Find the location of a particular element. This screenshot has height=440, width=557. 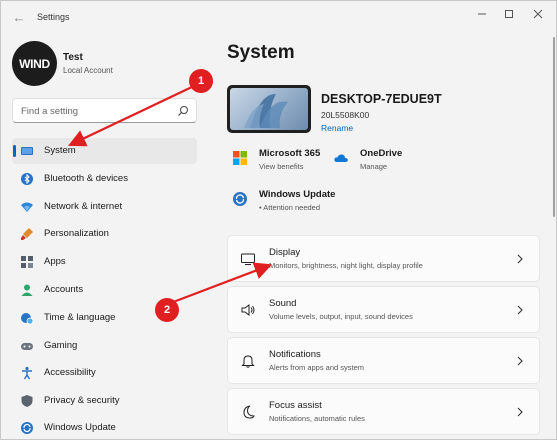

display-icon is located at coordinates (248, 259).